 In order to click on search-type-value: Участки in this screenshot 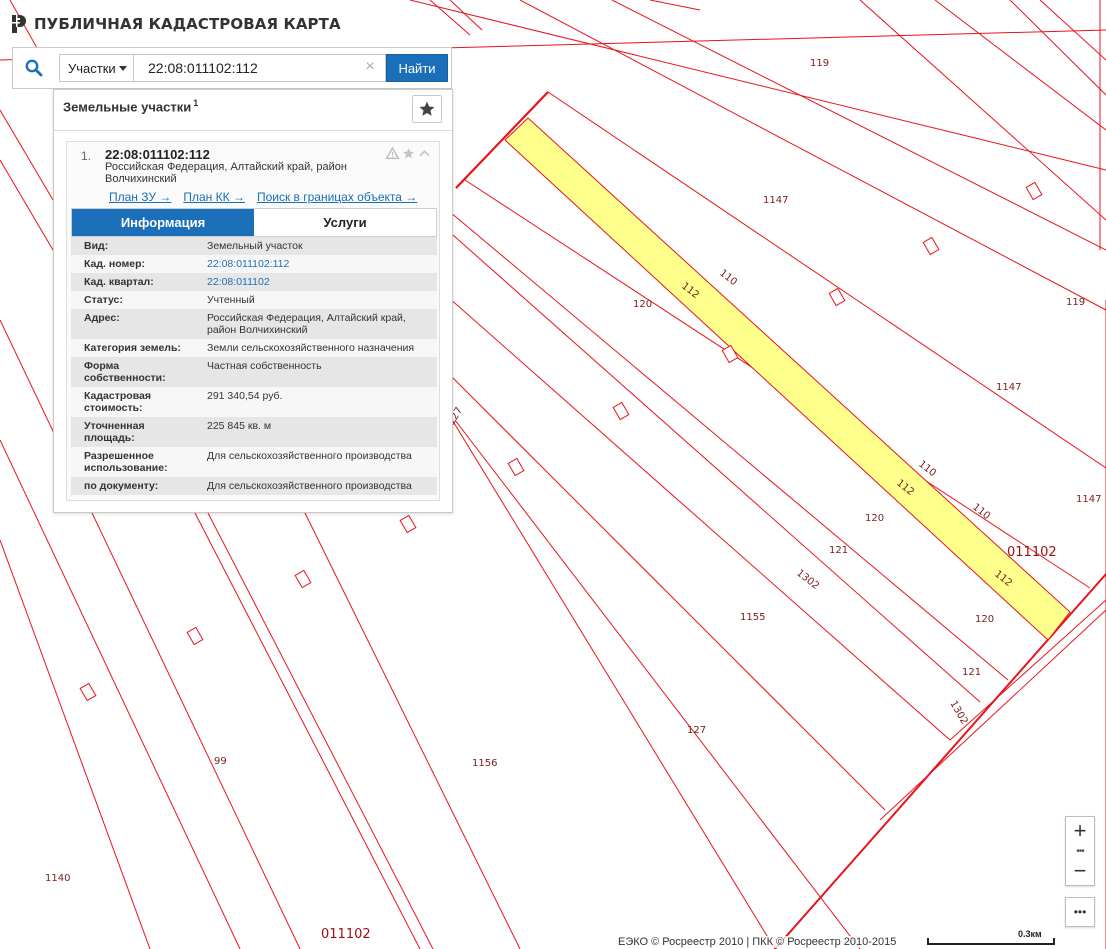, I will do `click(92, 68)`.